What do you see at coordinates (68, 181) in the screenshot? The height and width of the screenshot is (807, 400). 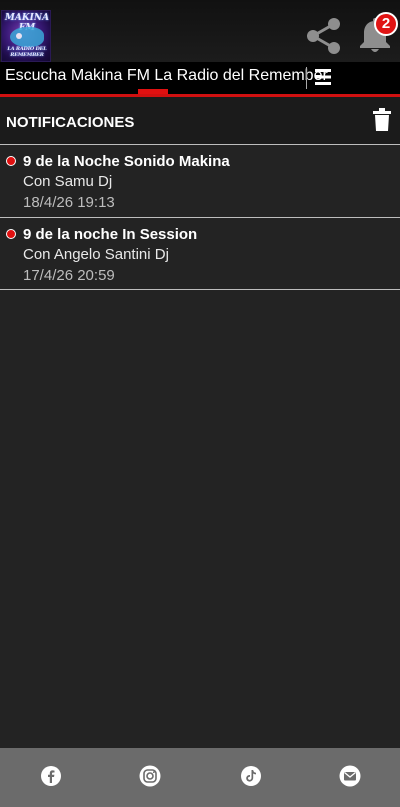 I see `notification-subtitle: Con Samu Dj` at bounding box center [68, 181].